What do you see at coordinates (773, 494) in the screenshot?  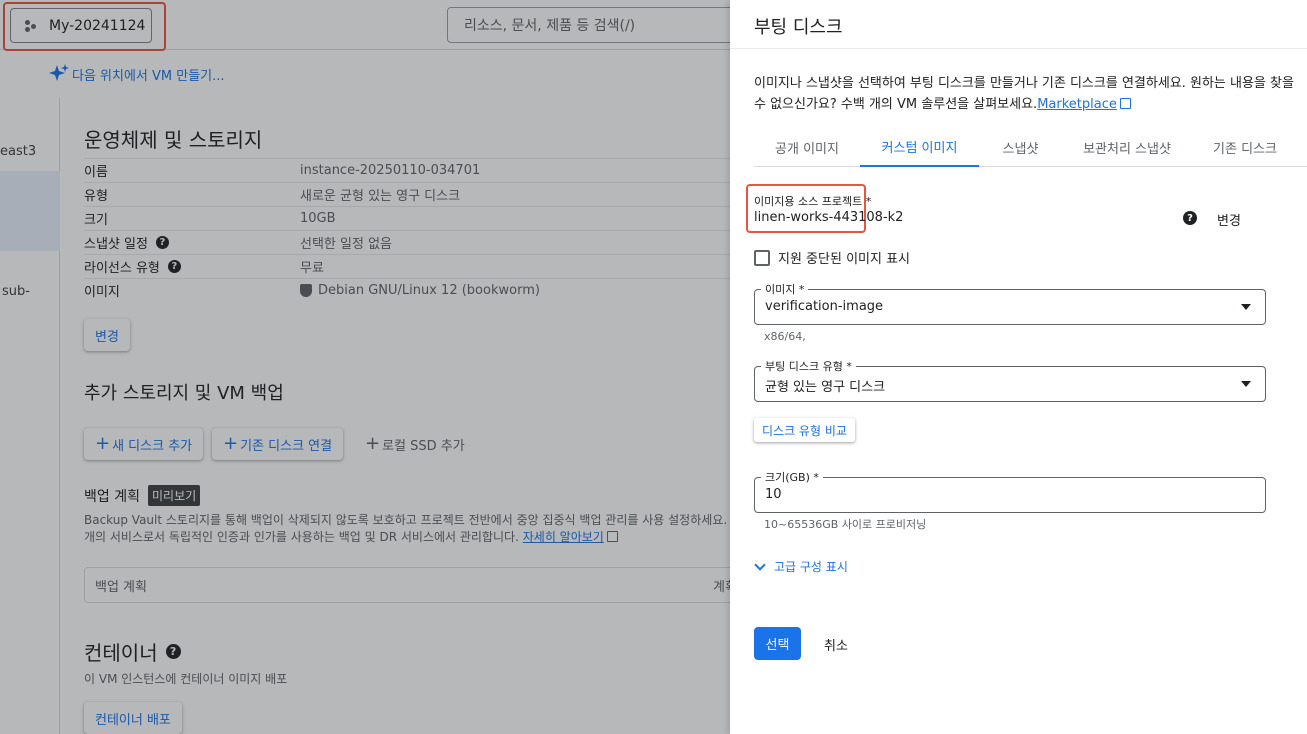 I see `size-value: 10` at bounding box center [773, 494].